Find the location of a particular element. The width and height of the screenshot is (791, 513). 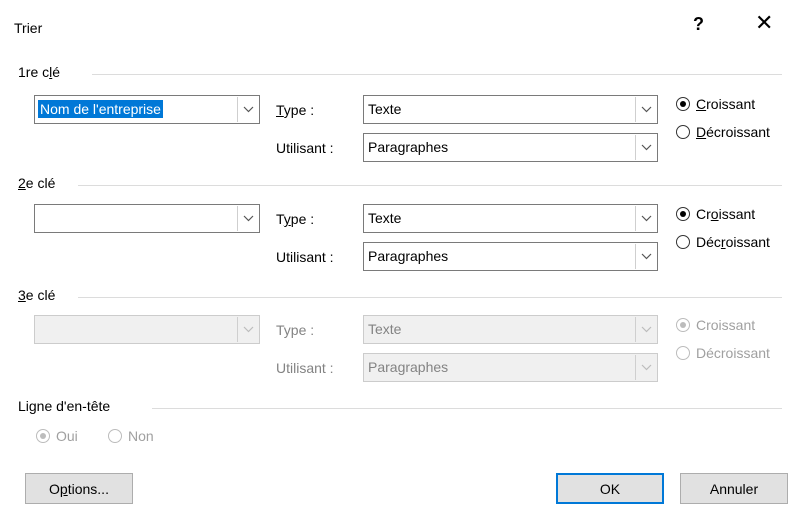

key2-type-label: Type : is located at coordinates (295, 219).